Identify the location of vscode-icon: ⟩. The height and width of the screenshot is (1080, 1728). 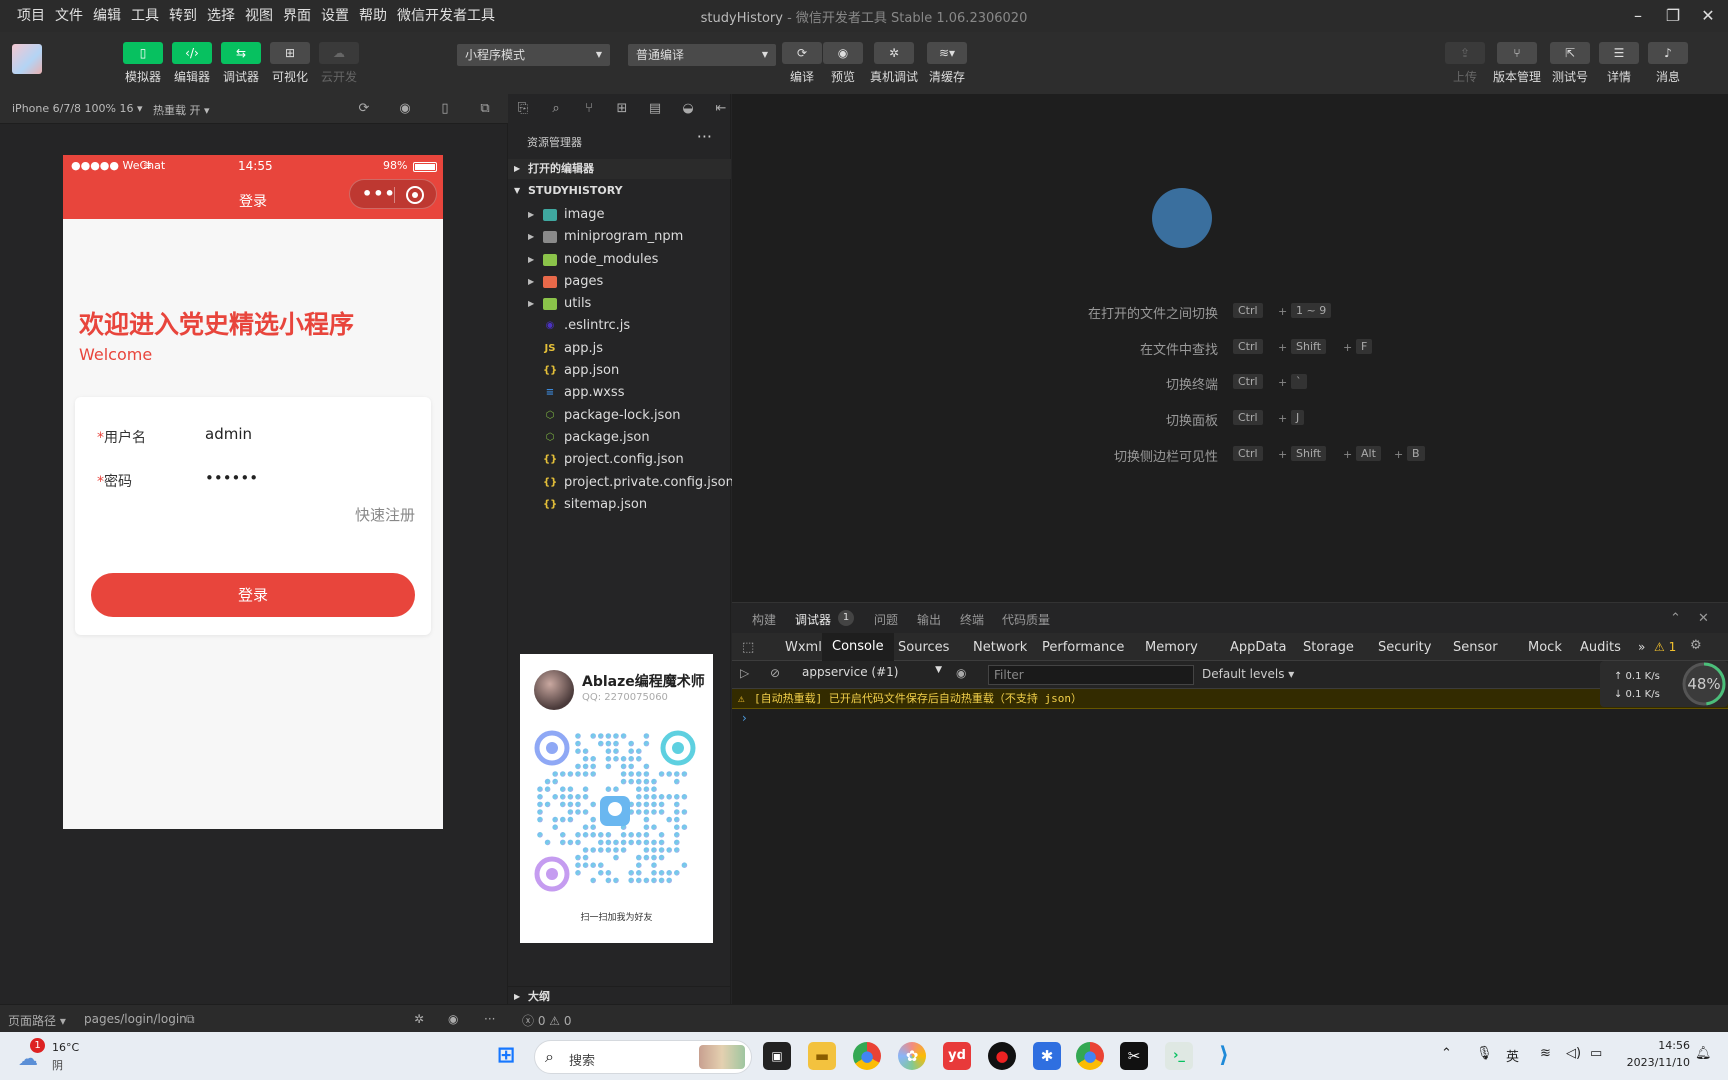
(1224, 1056).